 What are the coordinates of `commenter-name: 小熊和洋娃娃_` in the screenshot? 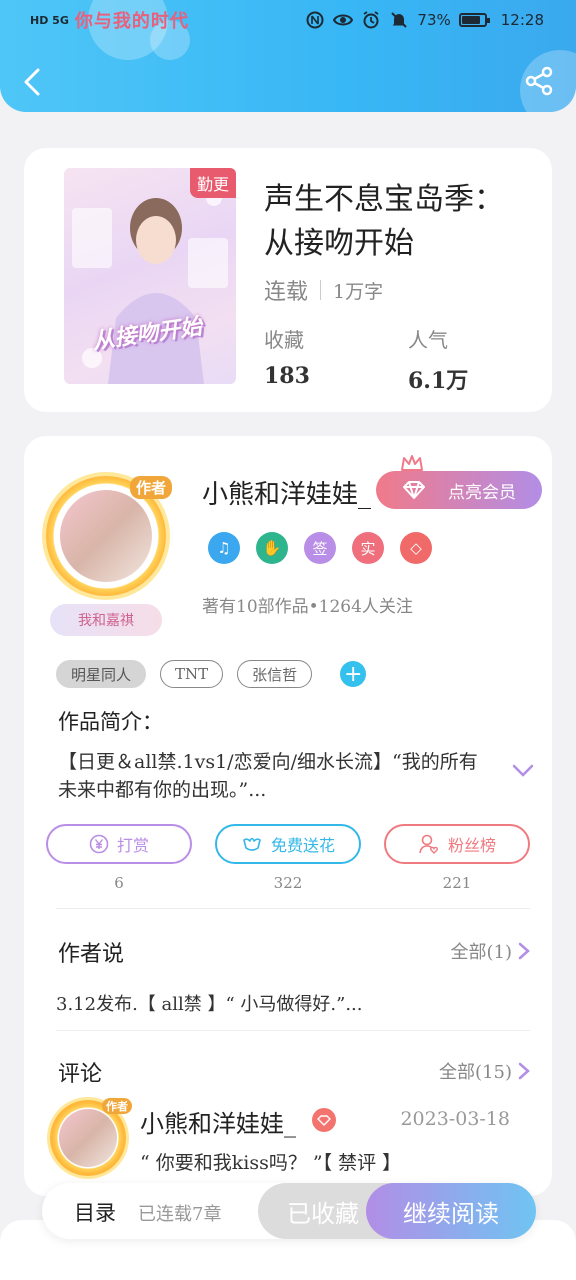 It's located at (218, 1121).